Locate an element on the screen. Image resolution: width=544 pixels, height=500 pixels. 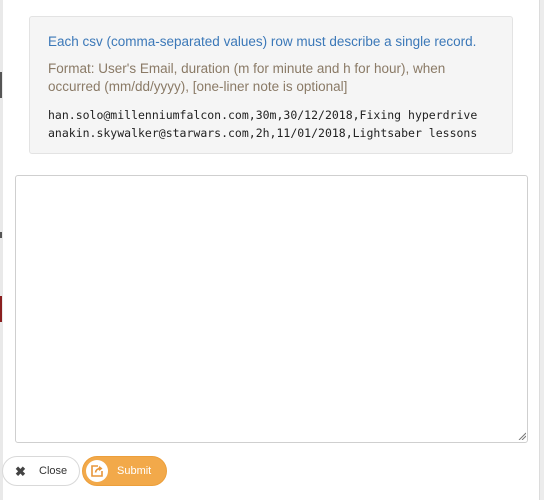
submit-button: Submit is located at coordinates (124, 471).